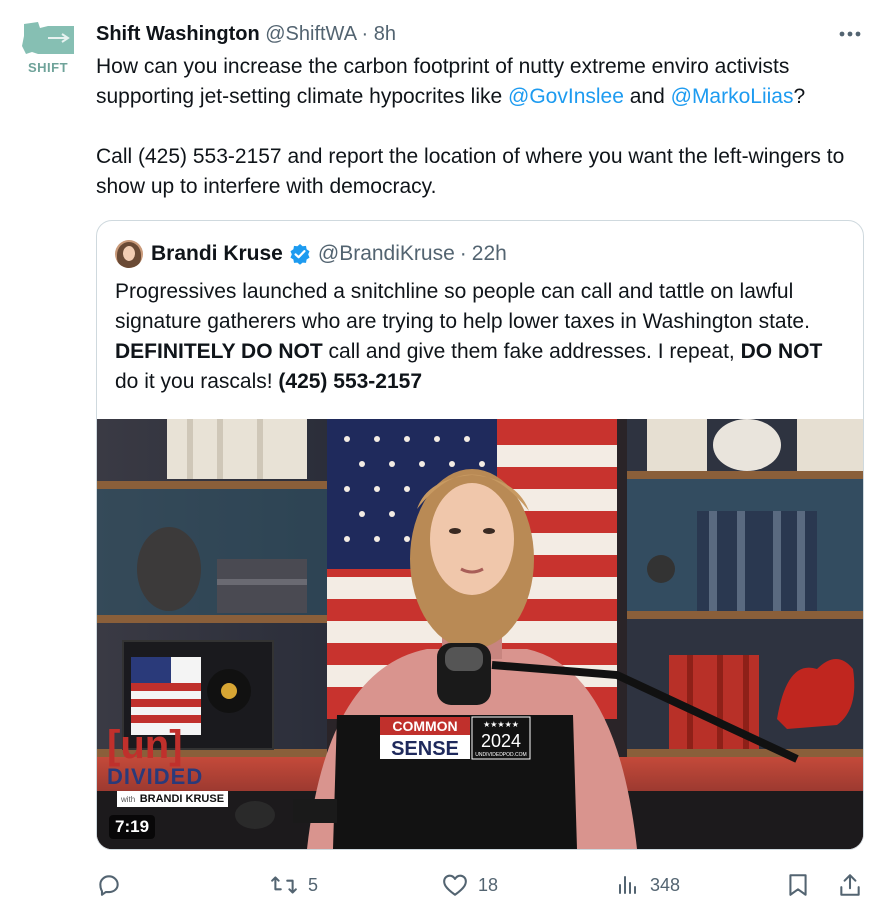 The height and width of the screenshot is (914, 890). What do you see at coordinates (197, 381) in the screenshot?
I see `quote-text-part: do it you rascals!` at bounding box center [197, 381].